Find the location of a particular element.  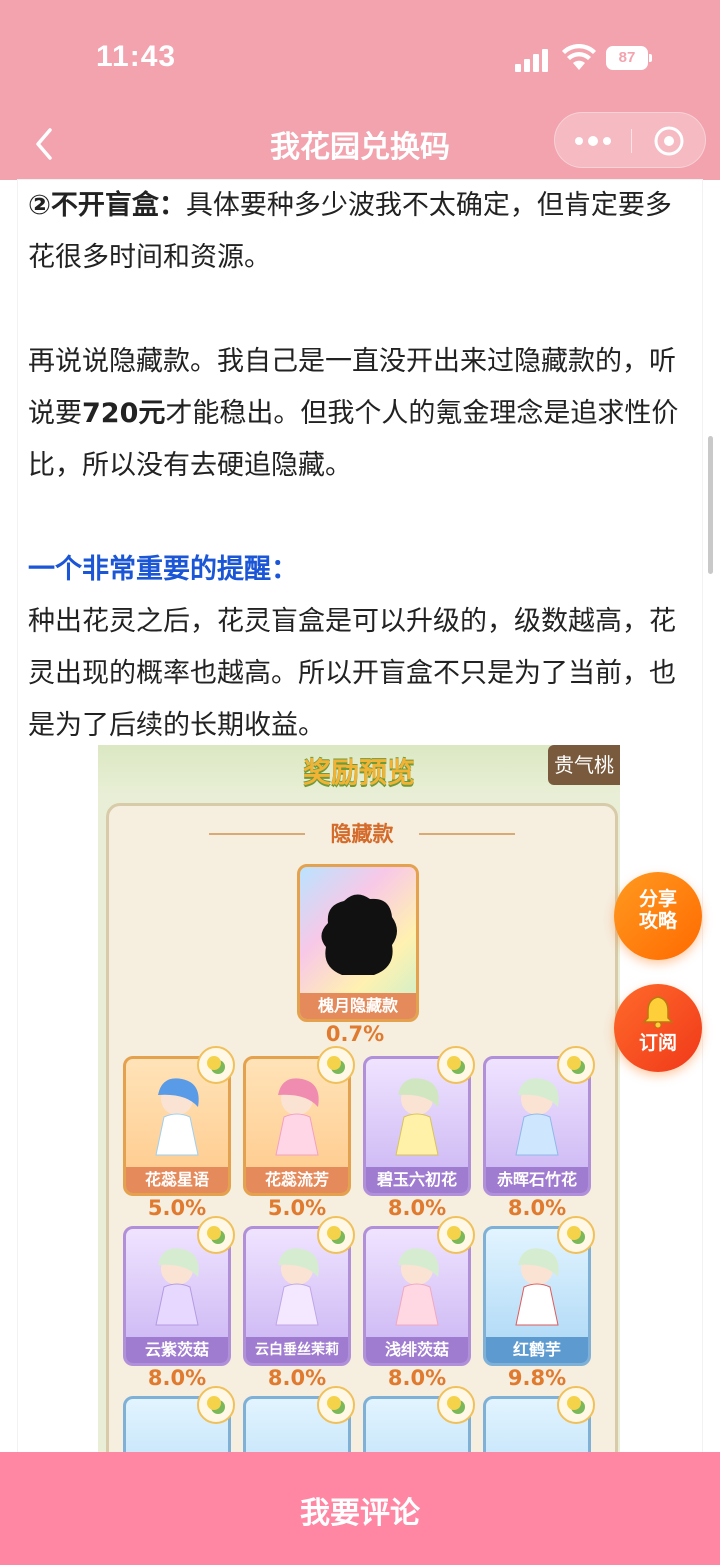

section-title: 隐藏款 is located at coordinates (362, 834).